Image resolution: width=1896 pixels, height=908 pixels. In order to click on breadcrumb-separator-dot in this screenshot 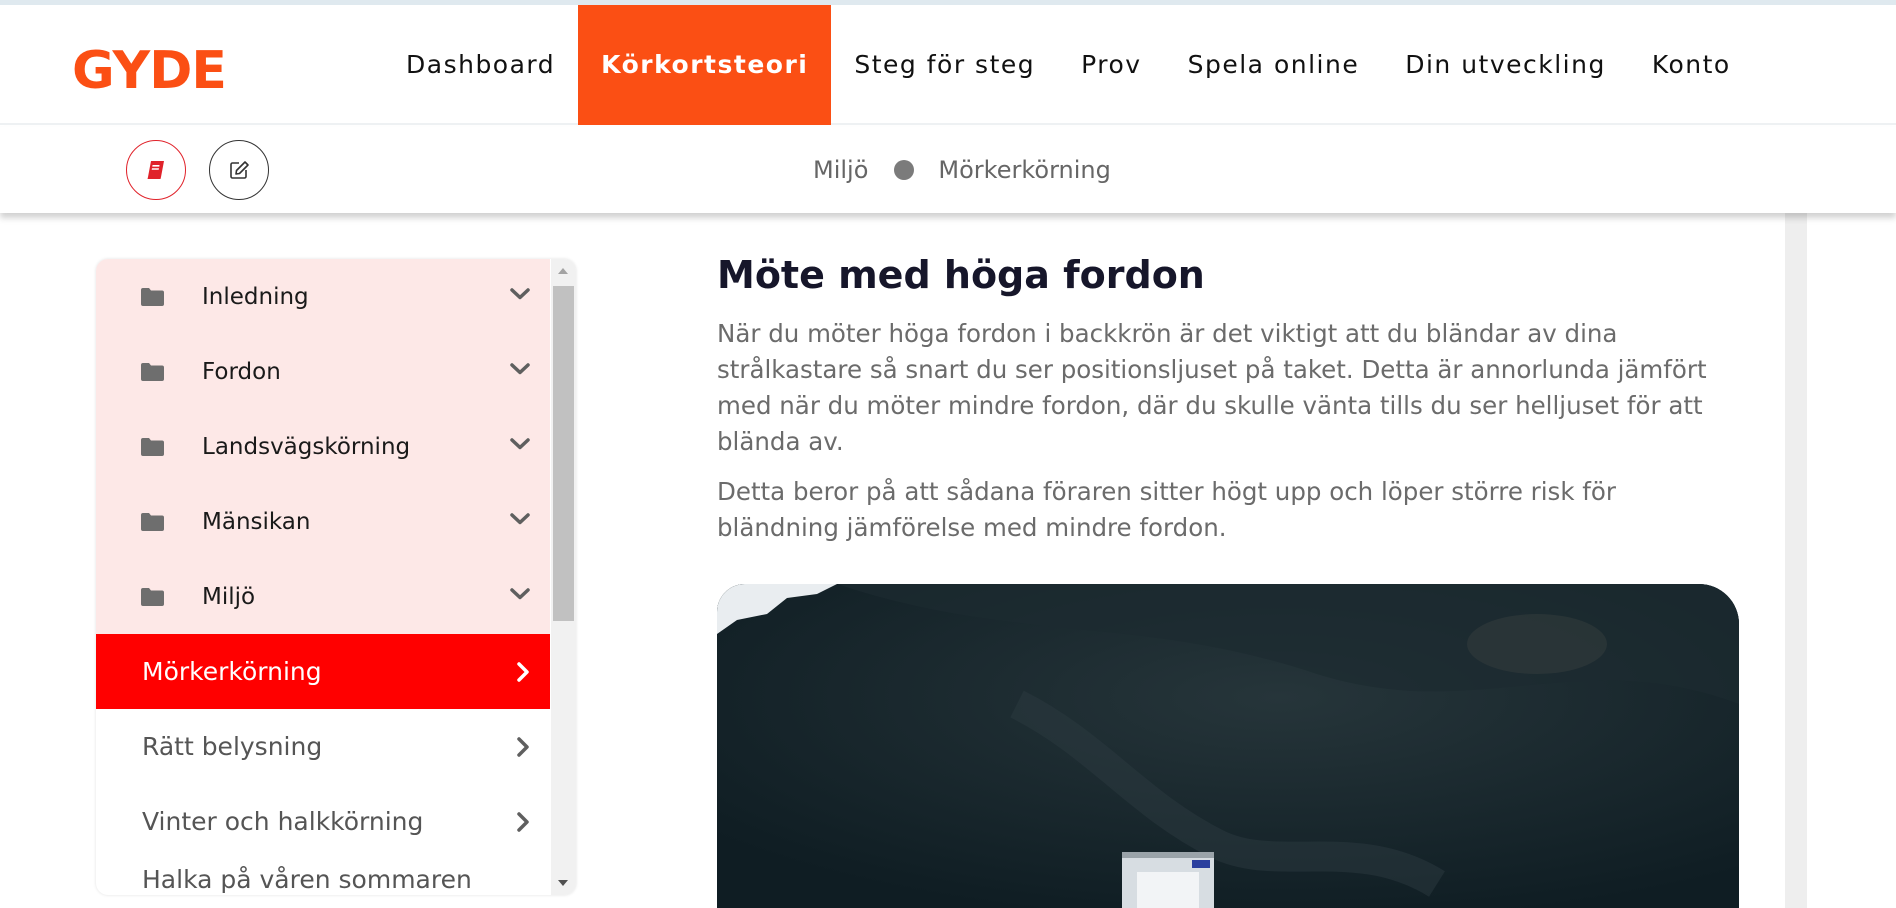, I will do `click(904, 170)`.